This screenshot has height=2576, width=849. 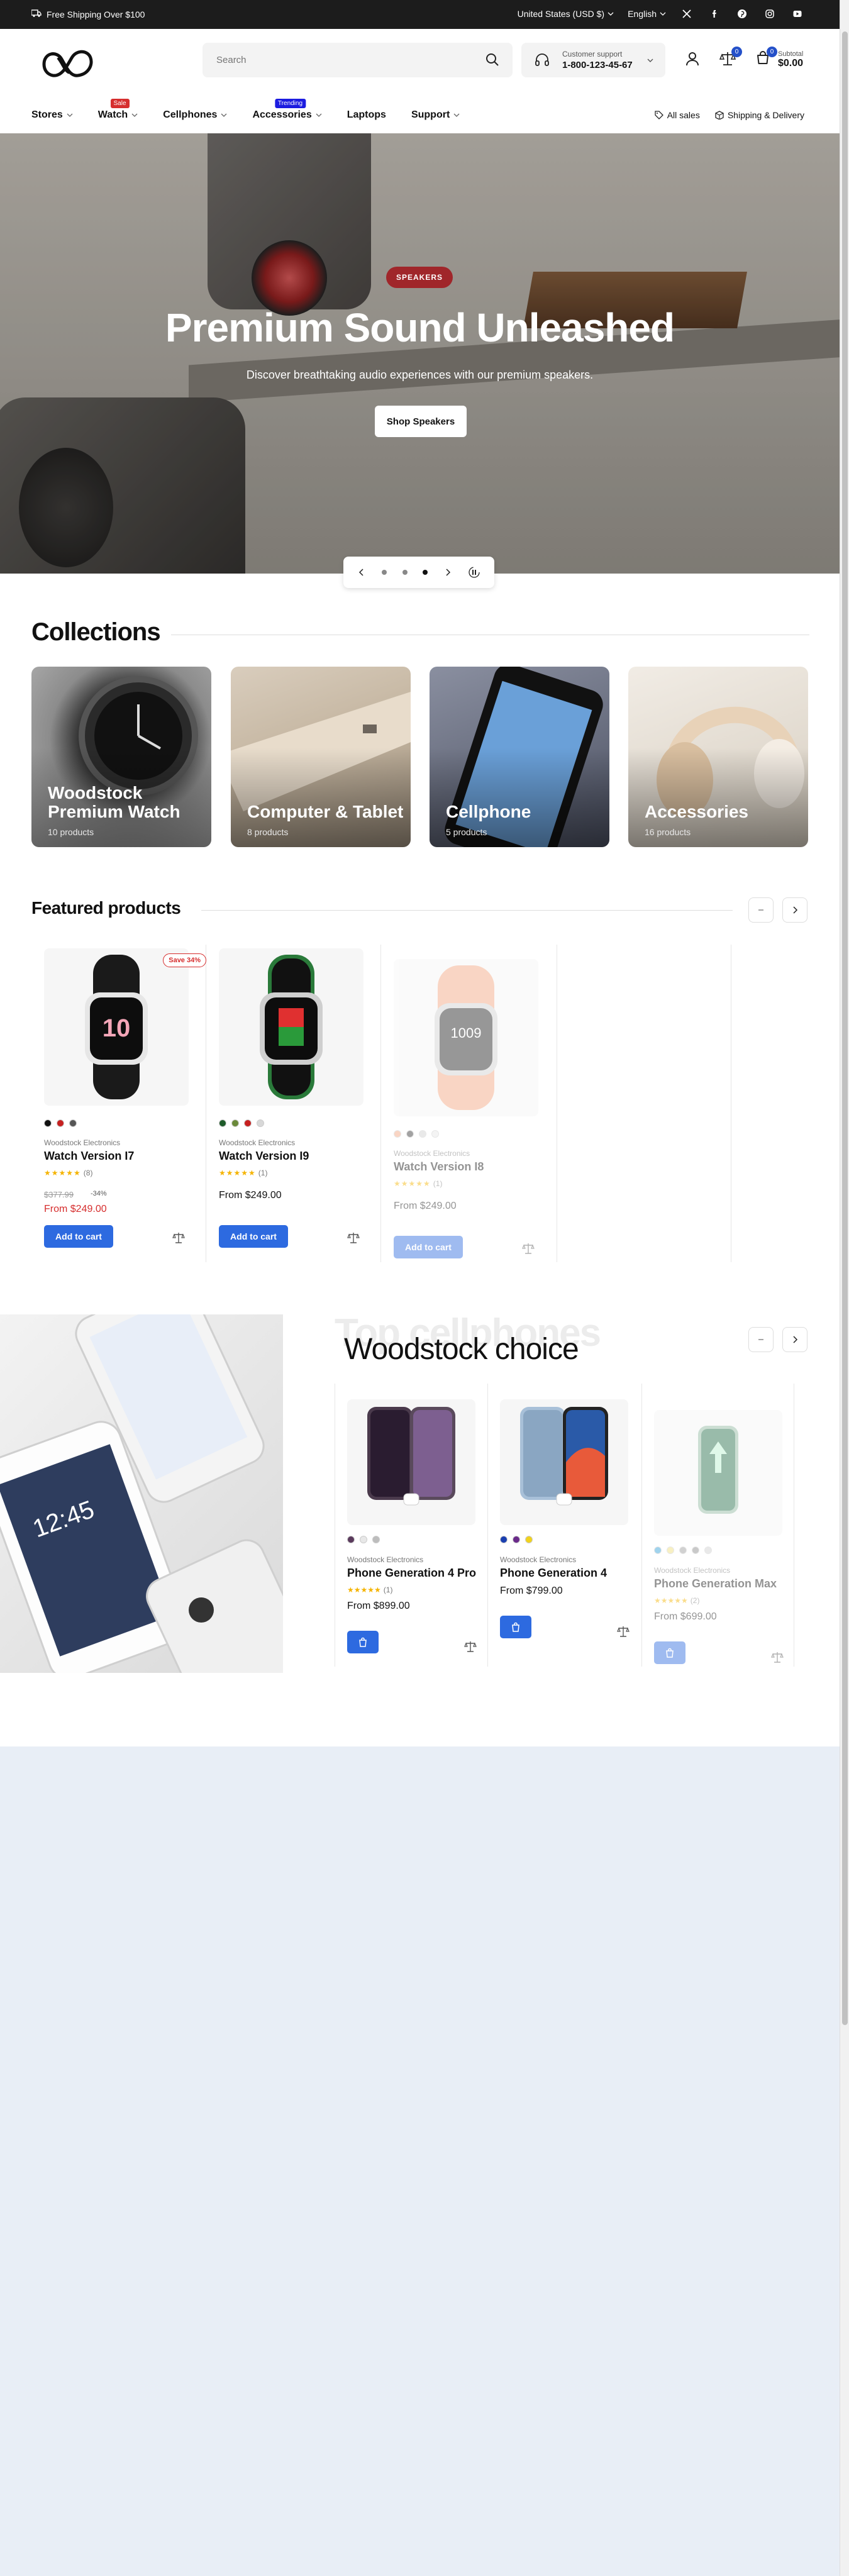 What do you see at coordinates (761, 1339) in the screenshot?
I see `choice-prev-button` at bounding box center [761, 1339].